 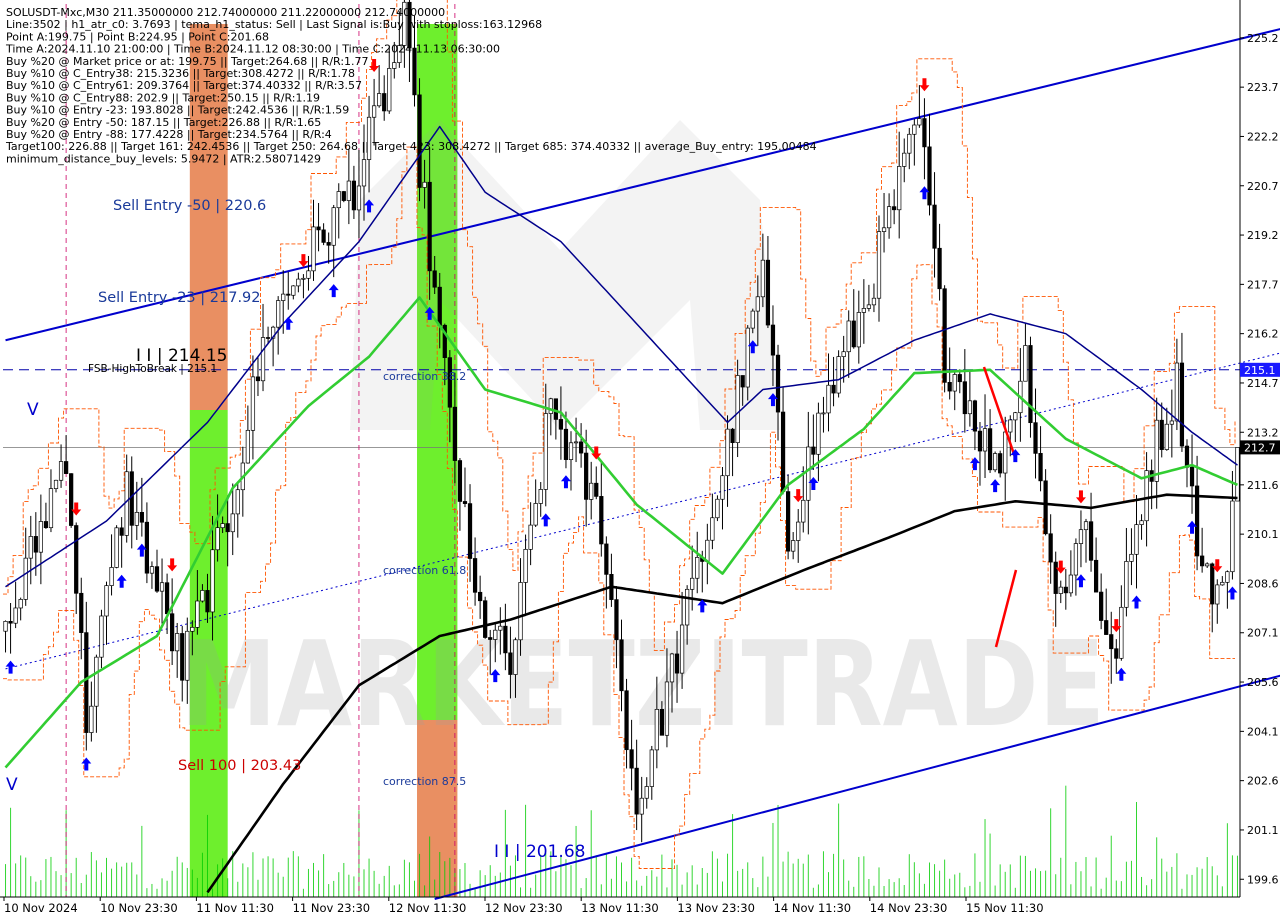 I want to click on time-tick-label: 14 Nov 11:30, so click(x=813, y=908).